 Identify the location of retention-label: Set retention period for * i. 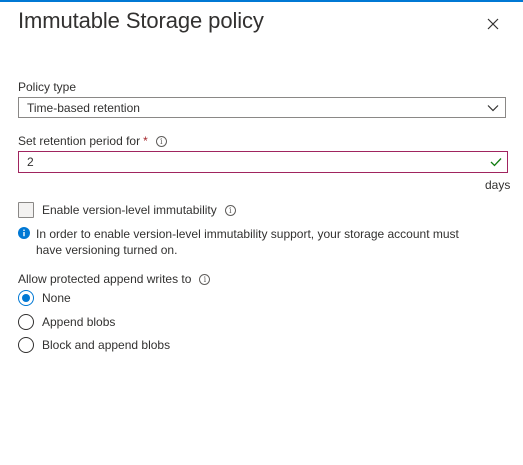
(92, 141).